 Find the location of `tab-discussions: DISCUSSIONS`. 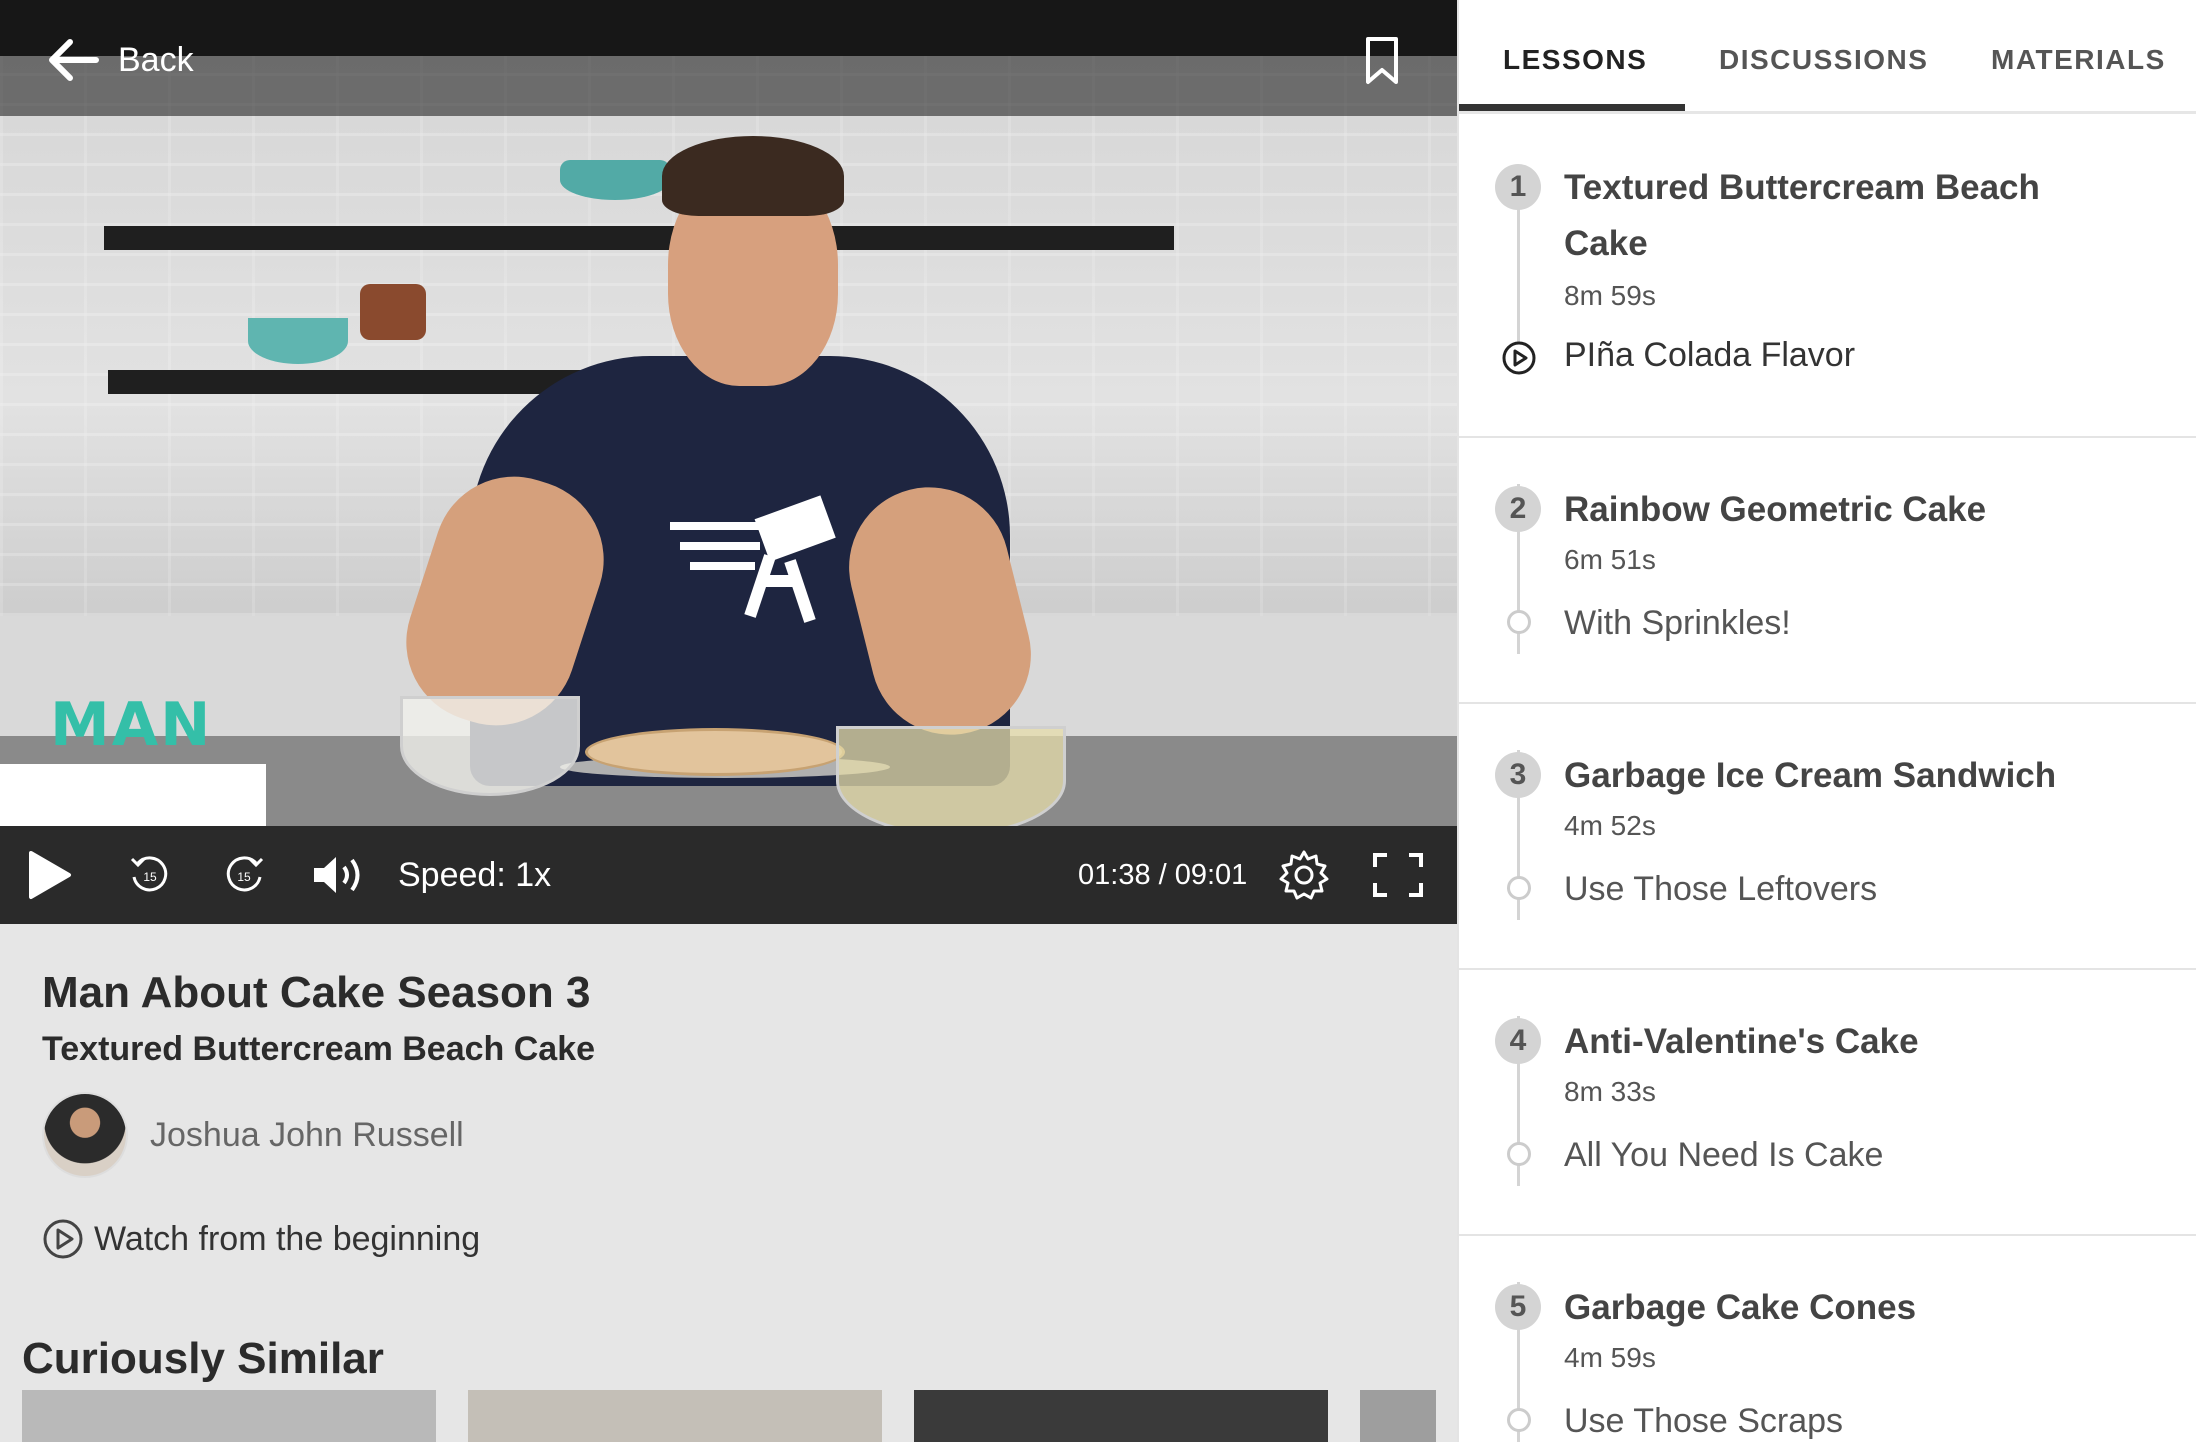

tab-discussions: DISCUSSIONS is located at coordinates (1823, 57).